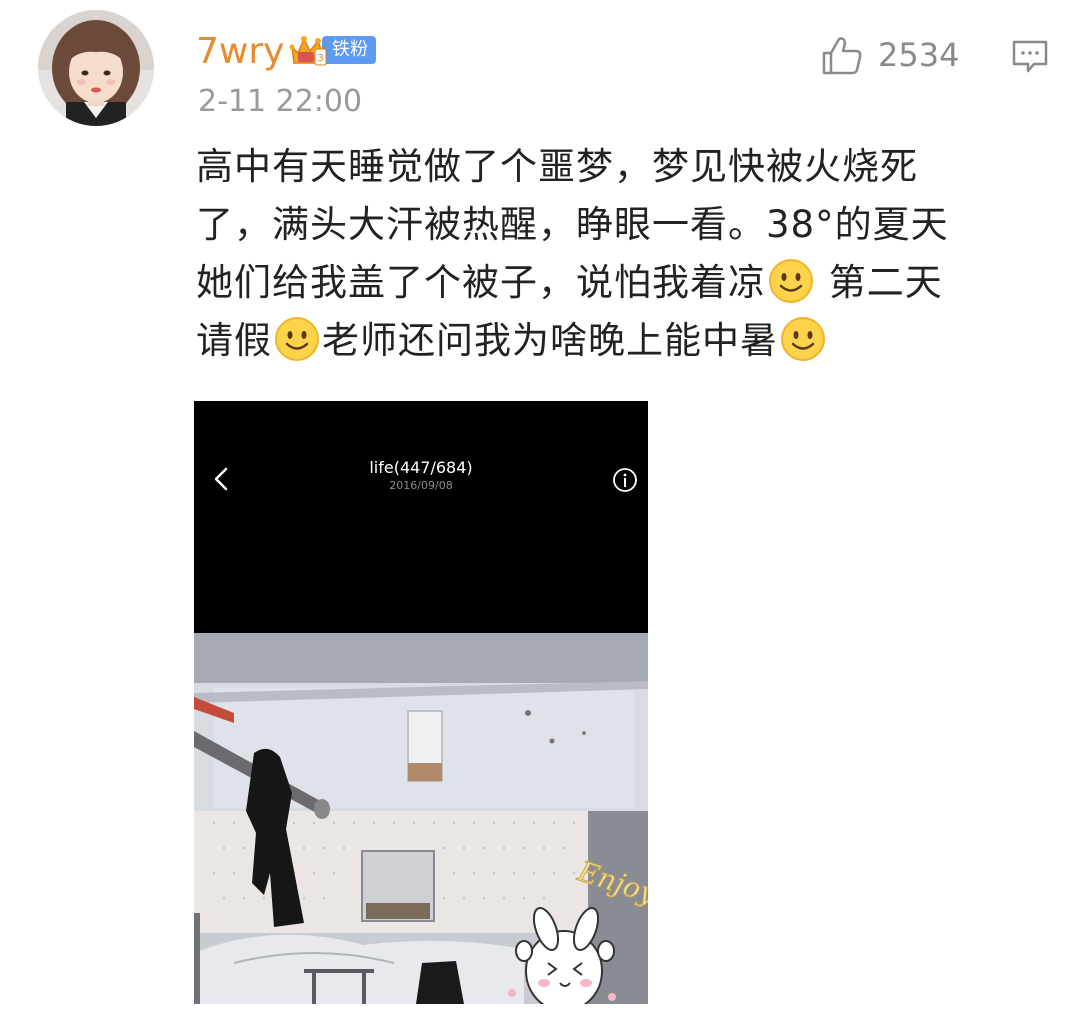 This screenshot has height=1031, width=1080. I want to click on comment-line: 请假 老师还问我为啥晚上能中暑, so click(621, 341).